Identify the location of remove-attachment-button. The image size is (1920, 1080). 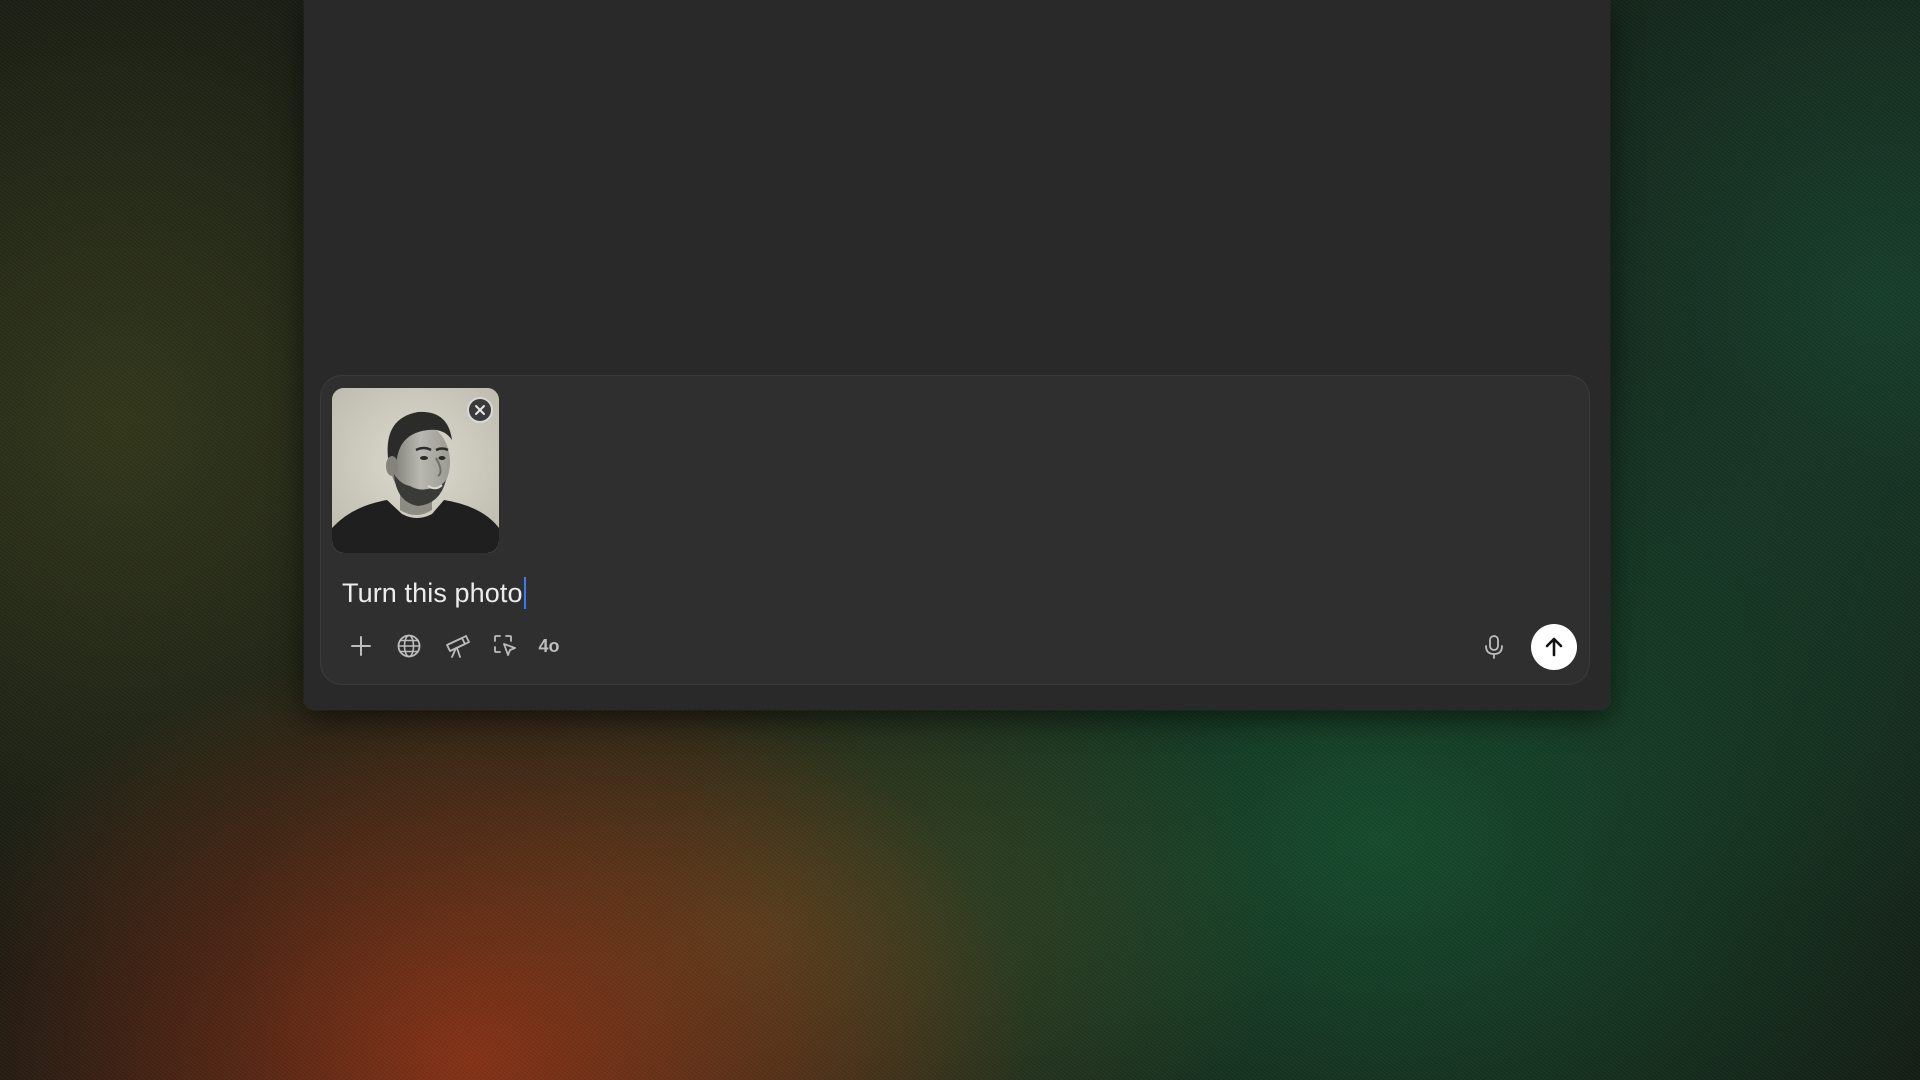
(480, 410).